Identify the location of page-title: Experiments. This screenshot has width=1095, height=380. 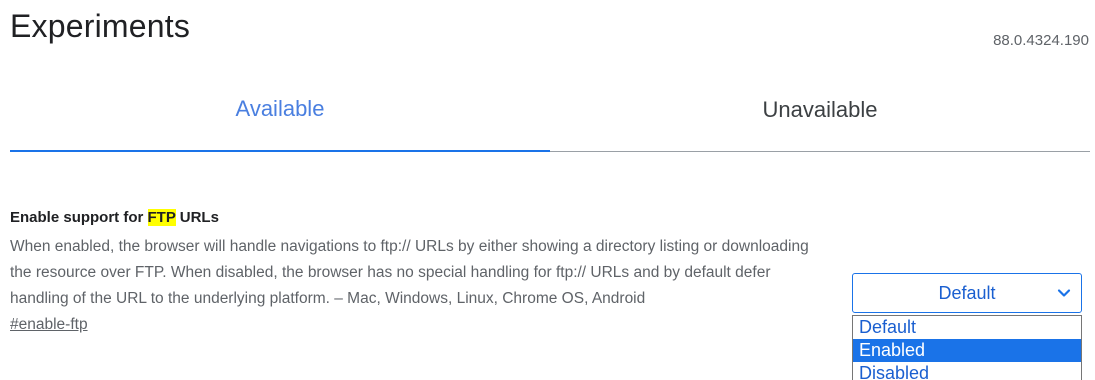
(100, 26).